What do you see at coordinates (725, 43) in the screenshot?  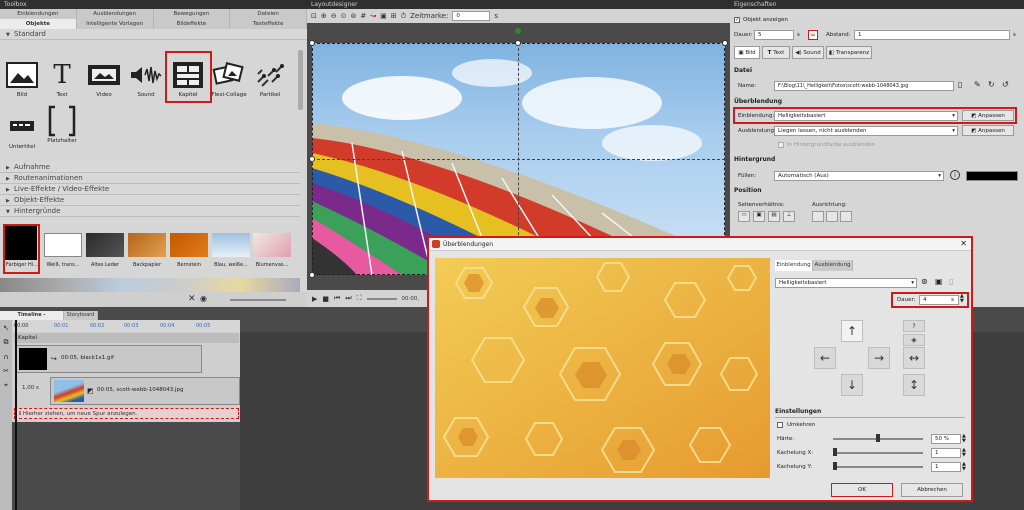 I see `resize-handle-tr` at bounding box center [725, 43].